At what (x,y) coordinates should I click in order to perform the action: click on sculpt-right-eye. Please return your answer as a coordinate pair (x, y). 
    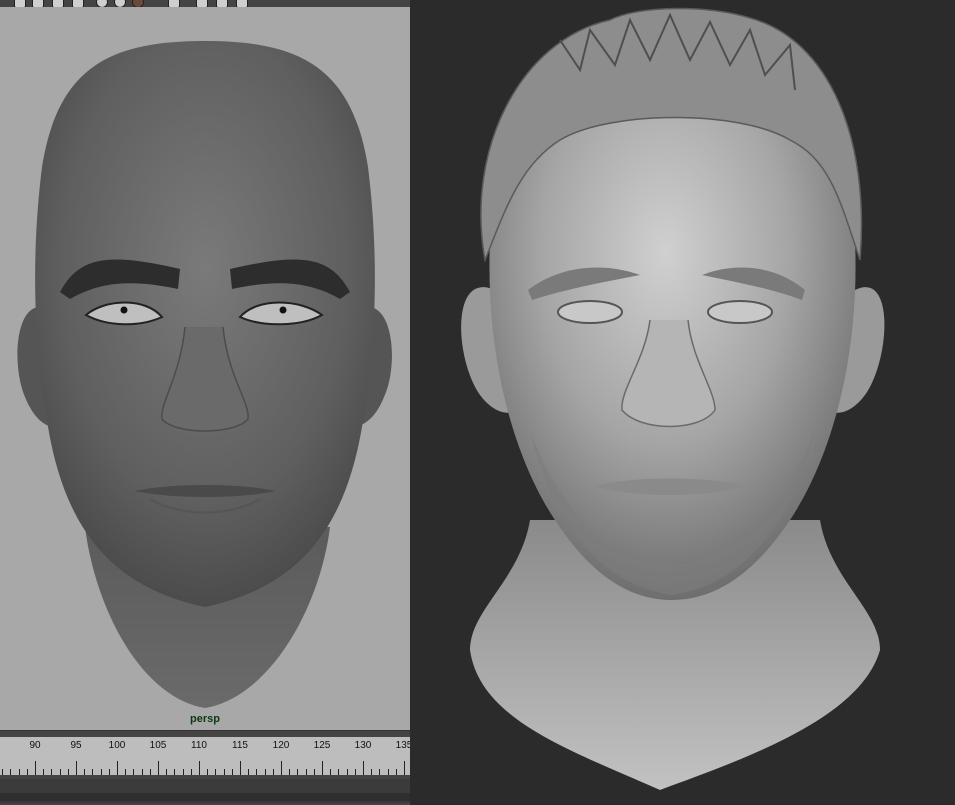
    Looking at the image, I should click on (740, 312).